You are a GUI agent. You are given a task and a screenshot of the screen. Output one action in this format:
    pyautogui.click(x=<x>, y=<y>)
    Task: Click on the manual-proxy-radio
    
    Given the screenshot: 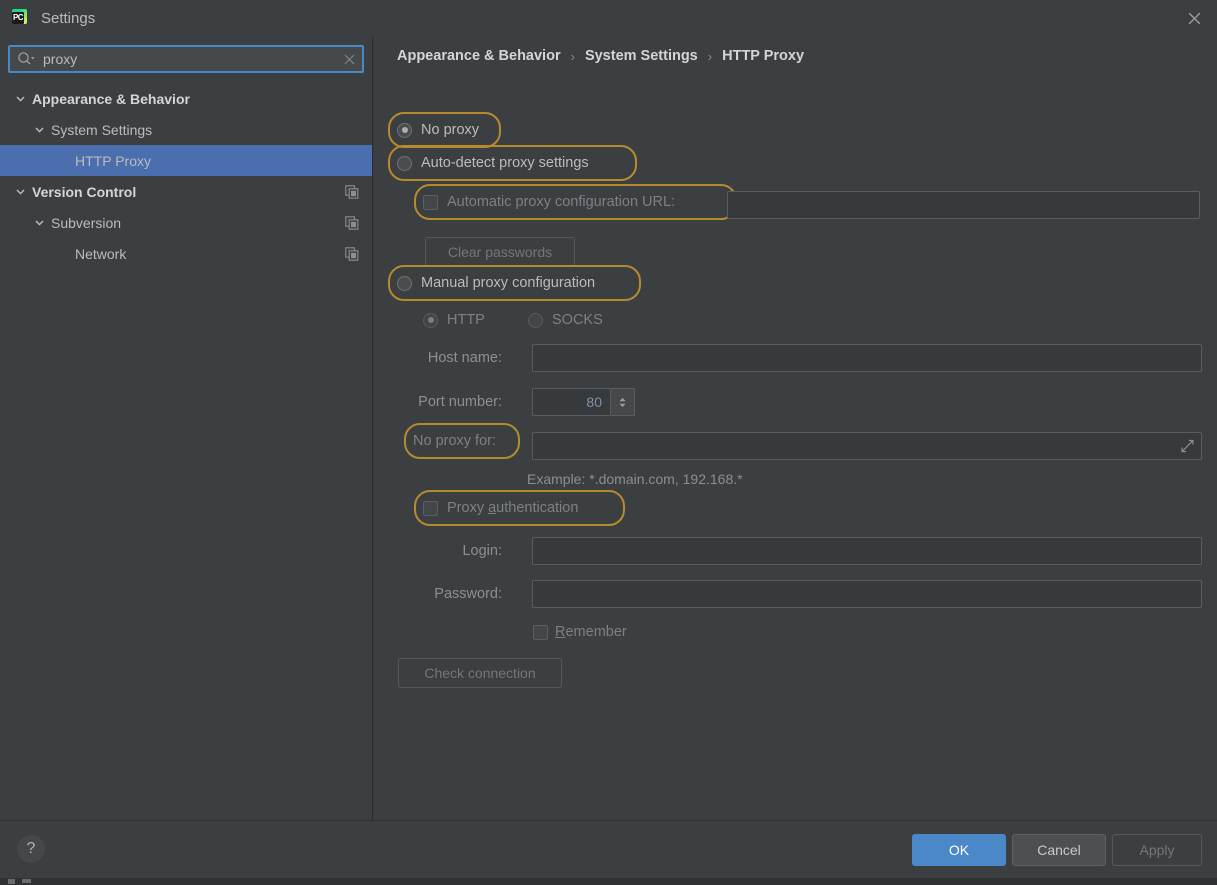 What is the action you would take?
    pyautogui.click(x=404, y=283)
    